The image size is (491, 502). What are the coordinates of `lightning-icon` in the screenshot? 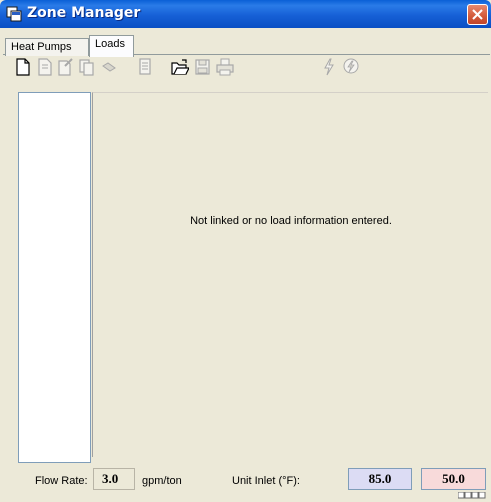 It's located at (329, 67).